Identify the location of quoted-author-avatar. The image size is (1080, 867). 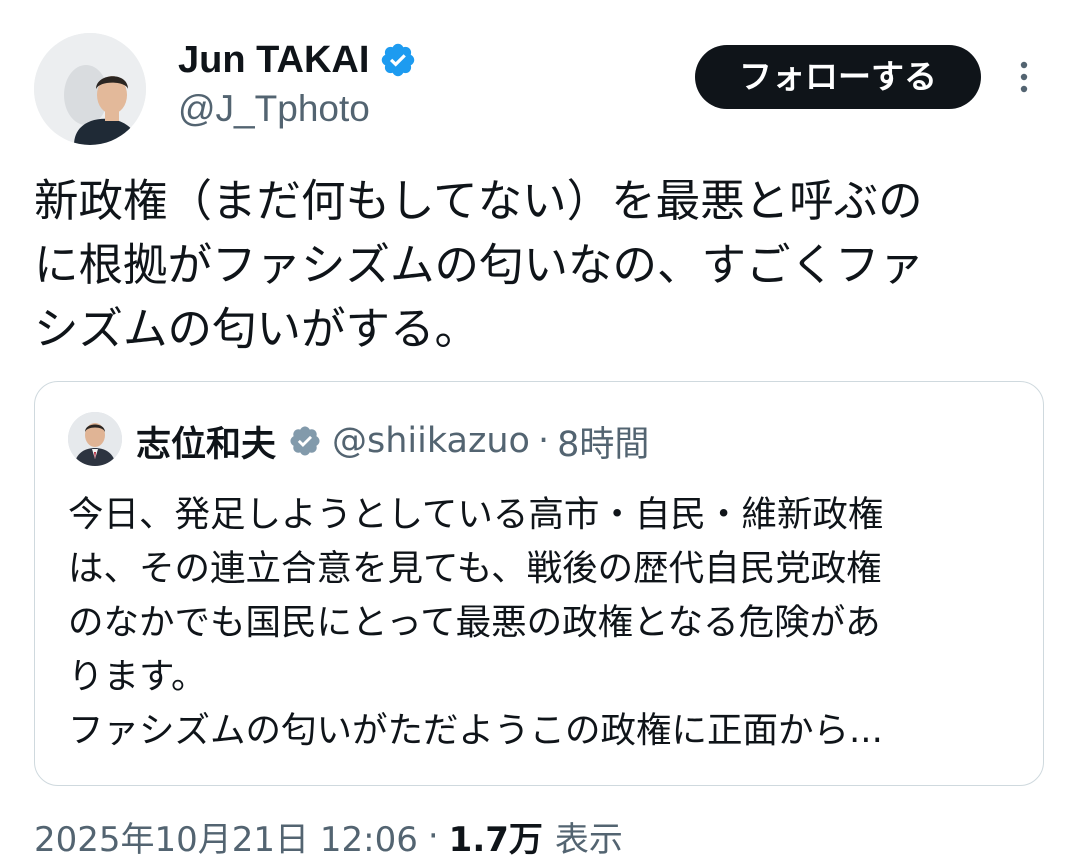
(95, 439).